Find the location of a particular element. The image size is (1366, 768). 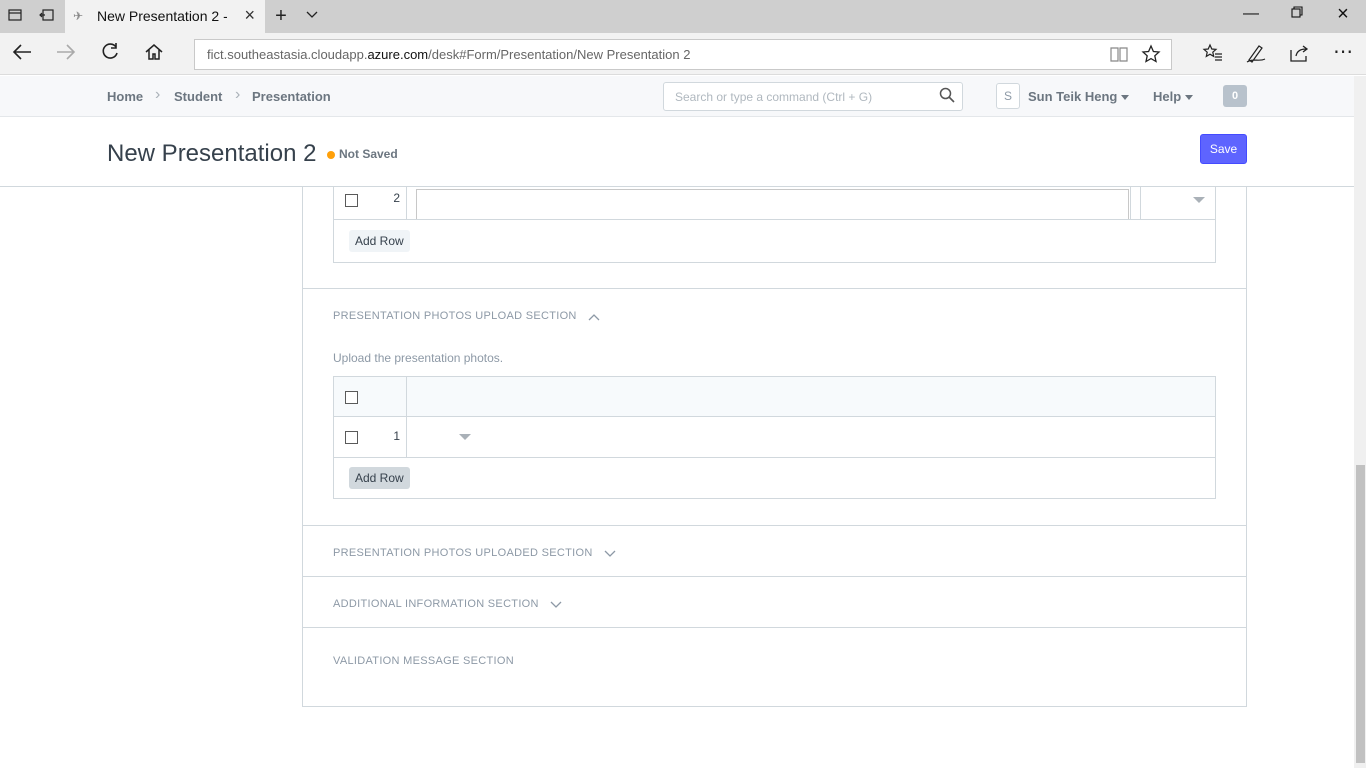

help-label: Help is located at coordinates (1167, 96).